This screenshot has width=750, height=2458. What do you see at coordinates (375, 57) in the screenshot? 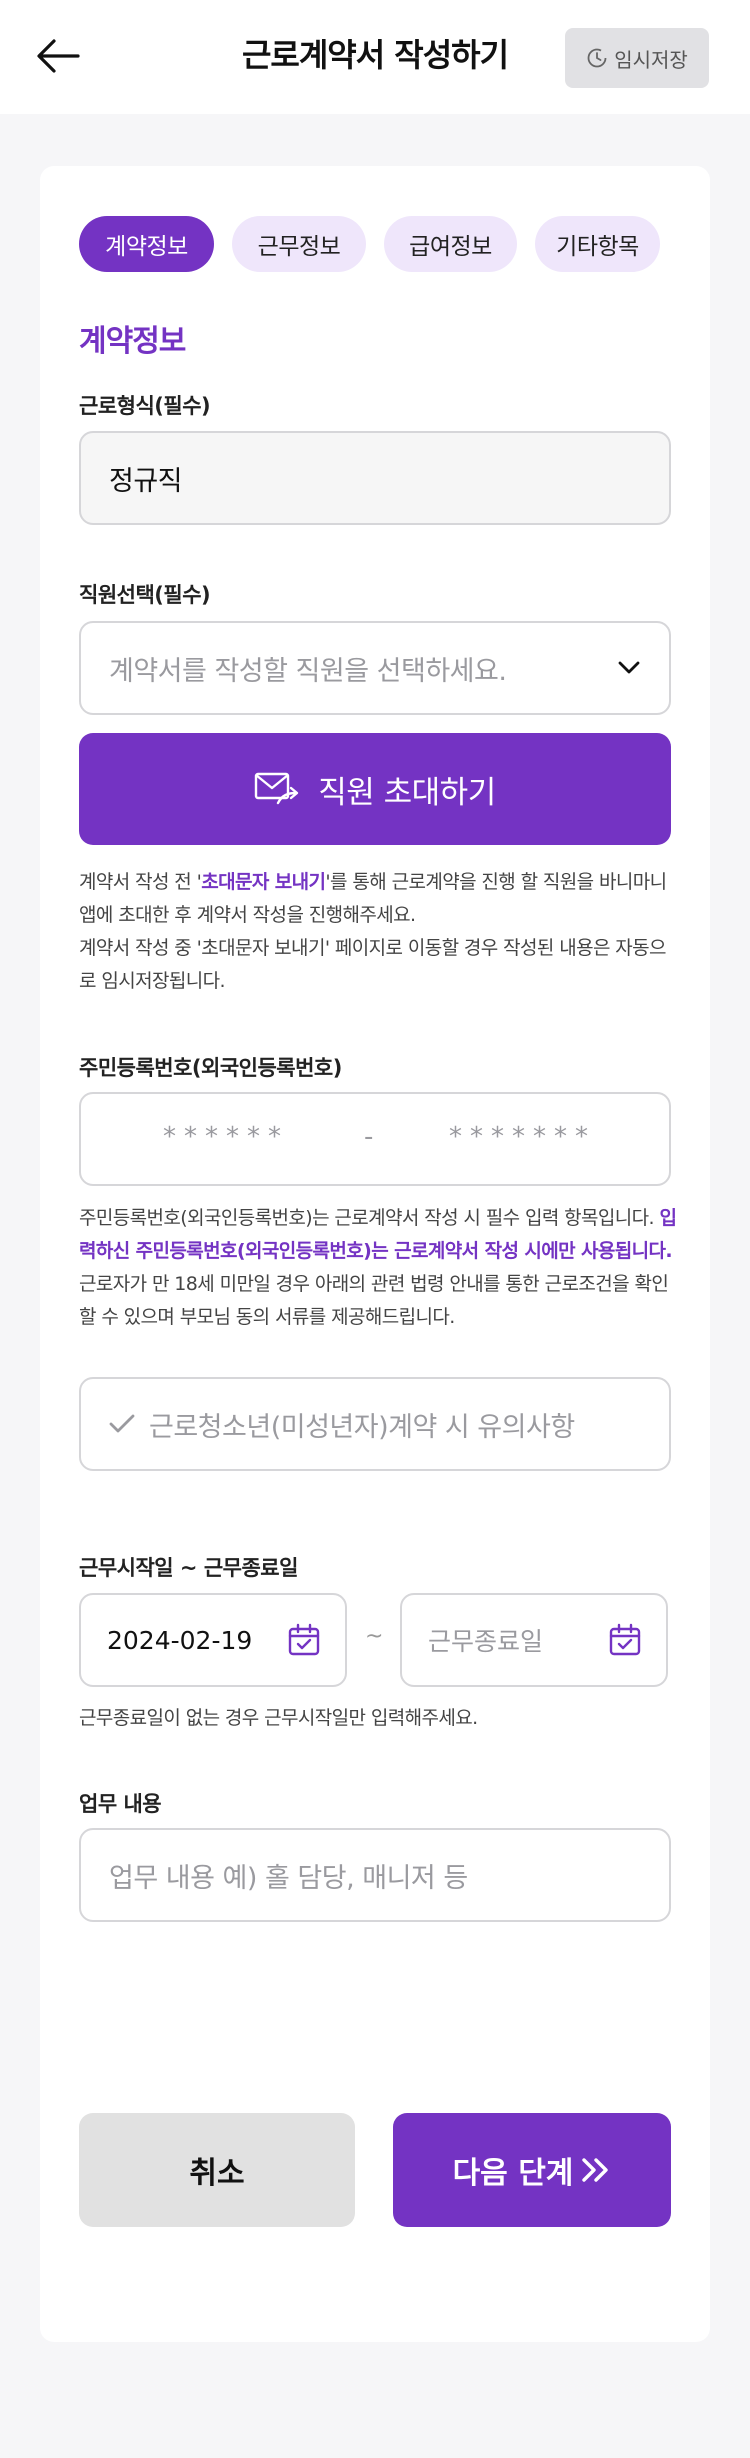
I see `app-header: 근로계약서 작성하기 임시저장` at bounding box center [375, 57].